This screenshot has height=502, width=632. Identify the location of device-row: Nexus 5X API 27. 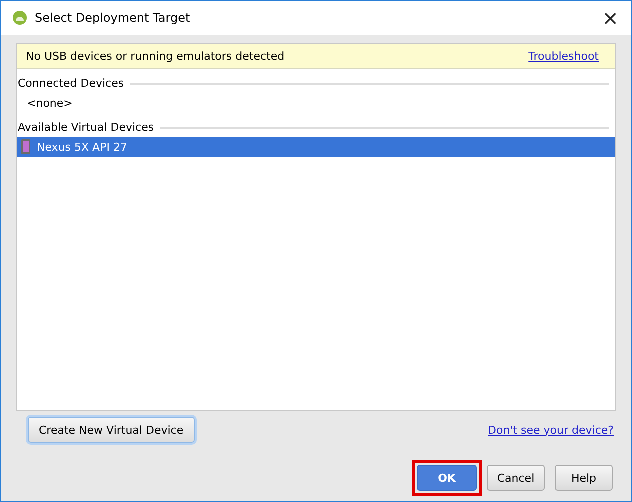
(316, 147).